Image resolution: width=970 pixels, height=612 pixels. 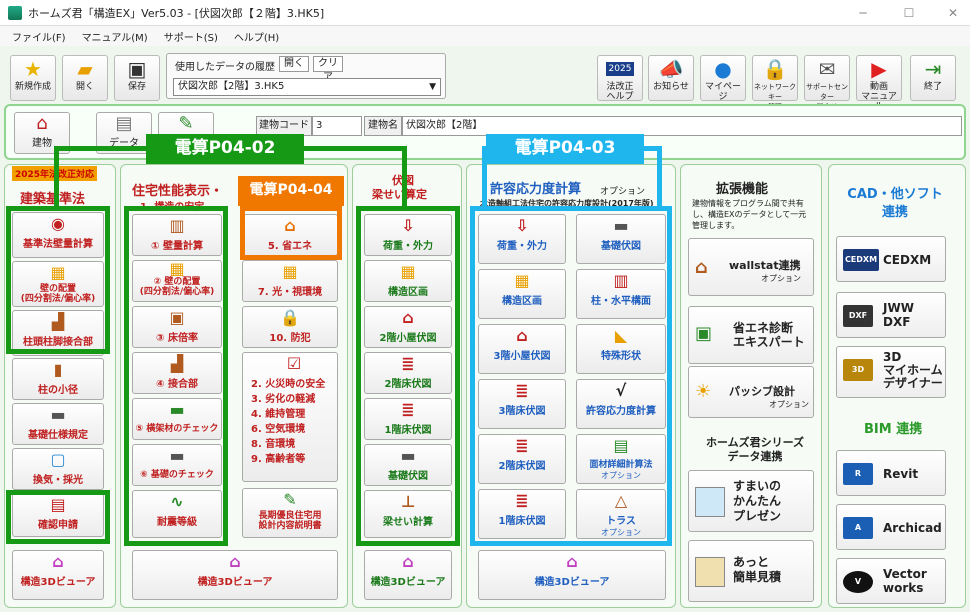 I want to click on extension-desc: 建物情報をプログラム間で共有し、構造EXのデータとして一元管理します。, so click(x=749, y=214).